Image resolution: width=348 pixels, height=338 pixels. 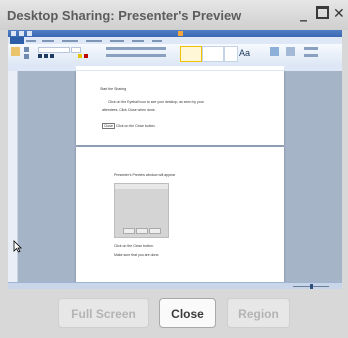 What do you see at coordinates (31, 41) in the screenshot?
I see `home-tab` at bounding box center [31, 41].